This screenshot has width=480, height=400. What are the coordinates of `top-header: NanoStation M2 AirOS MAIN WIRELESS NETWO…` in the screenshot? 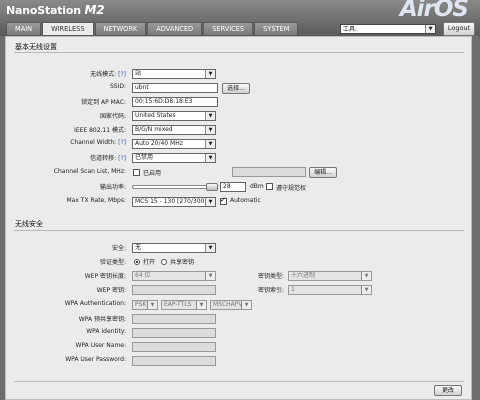 It's located at (240, 18).